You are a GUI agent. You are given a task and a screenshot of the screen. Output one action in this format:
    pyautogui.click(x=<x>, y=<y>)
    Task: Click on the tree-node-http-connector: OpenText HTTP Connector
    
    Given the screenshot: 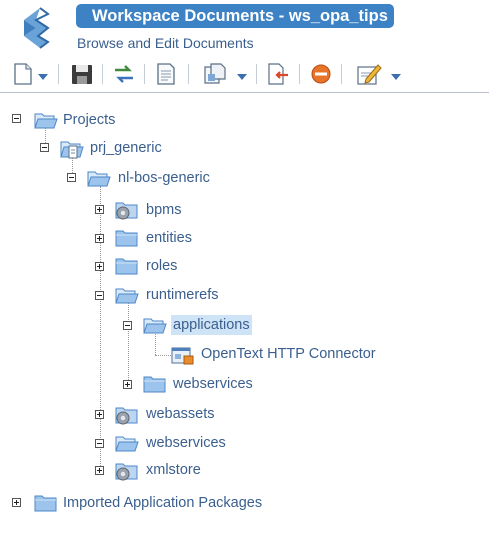 What is the action you would take?
    pyautogui.click(x=286, y=355)
    